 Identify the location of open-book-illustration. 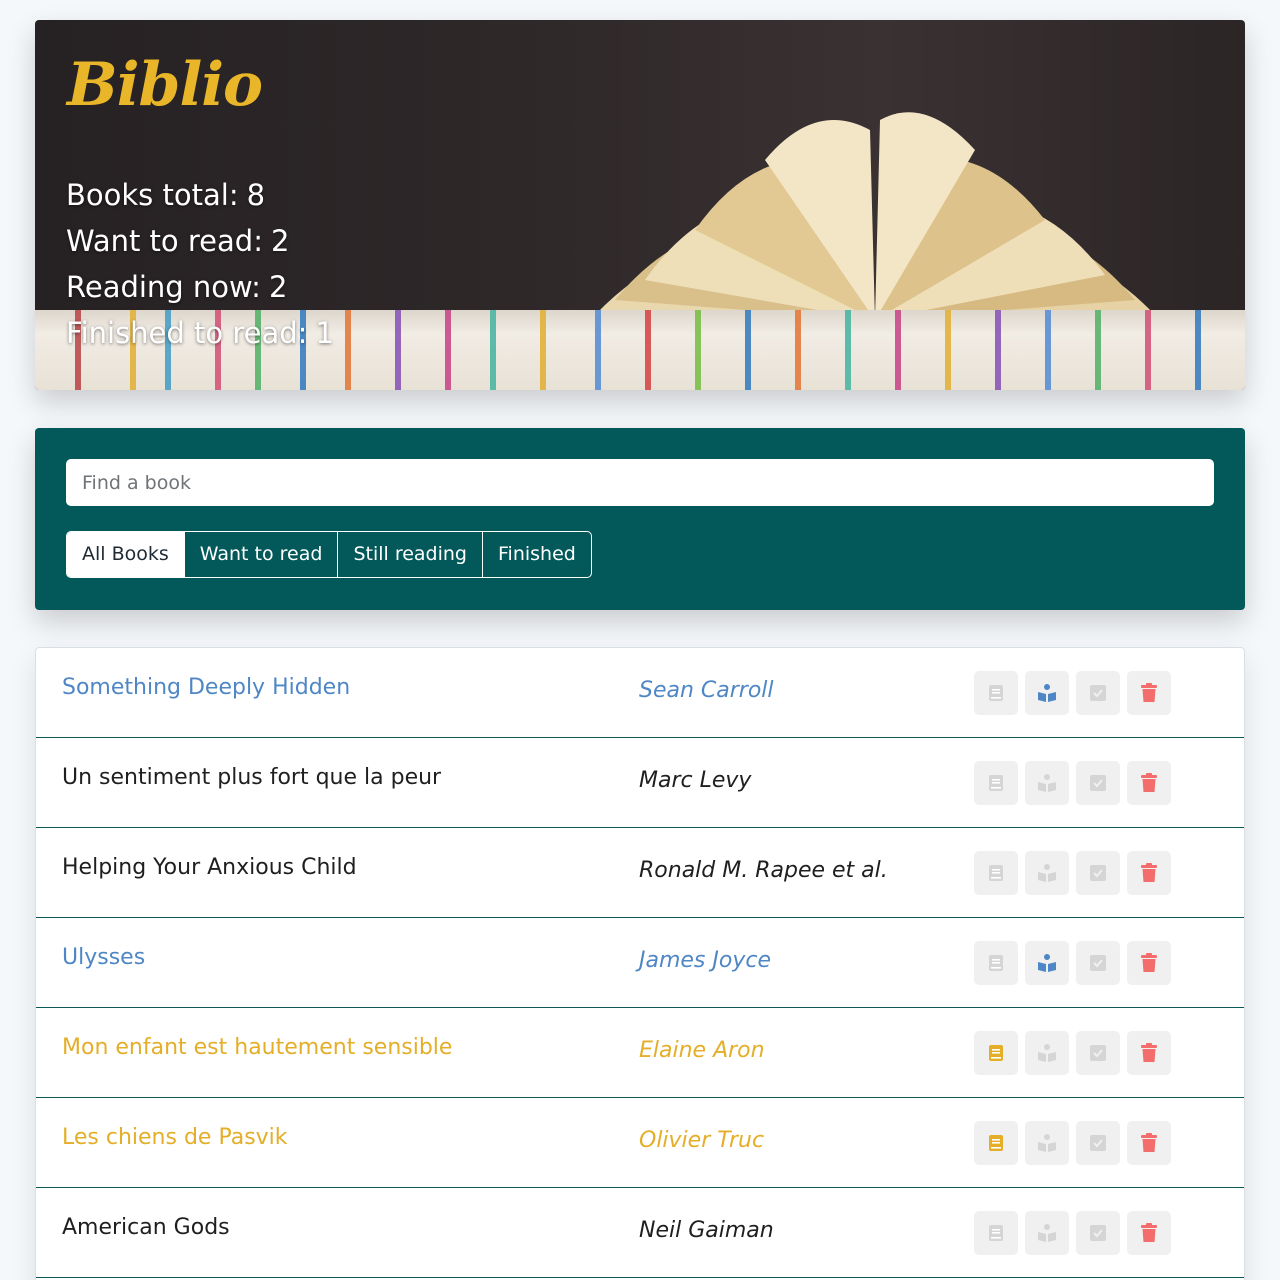
(885, 225).